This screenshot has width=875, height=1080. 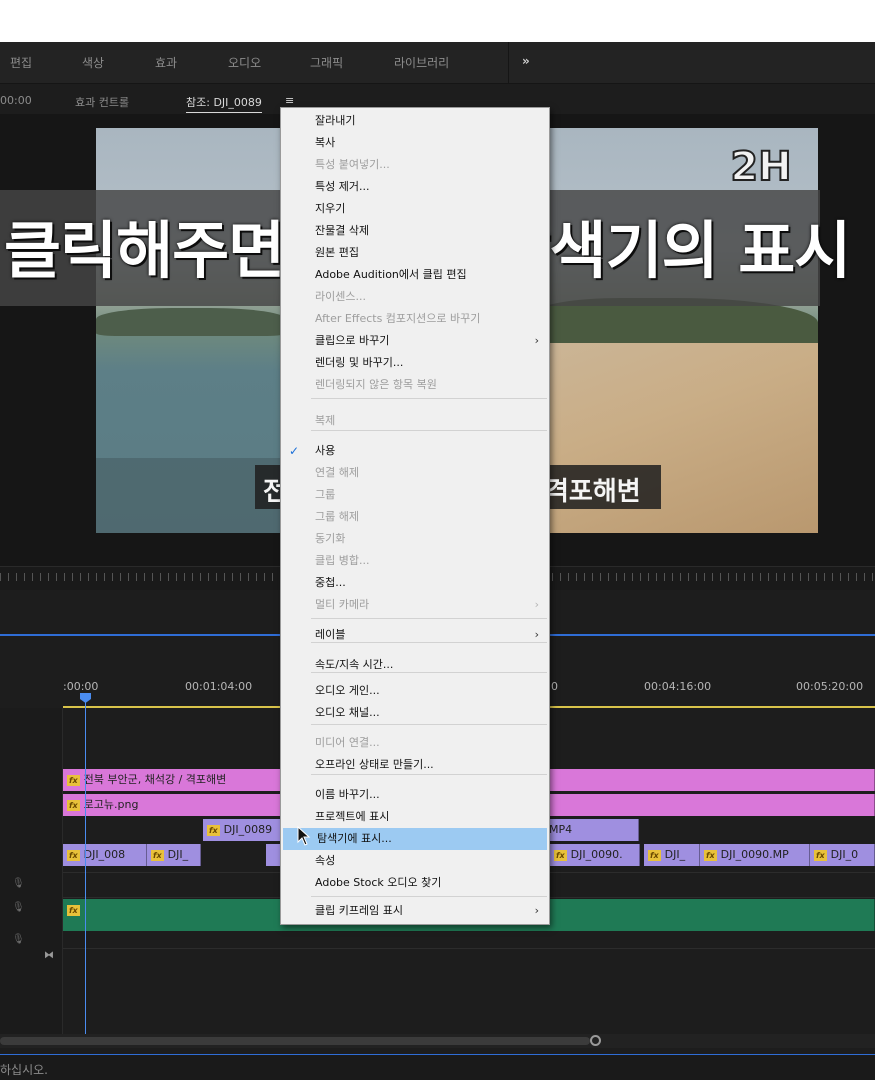 I want to click on timeline-scroll-thumb, so click(x=295, y=1041).